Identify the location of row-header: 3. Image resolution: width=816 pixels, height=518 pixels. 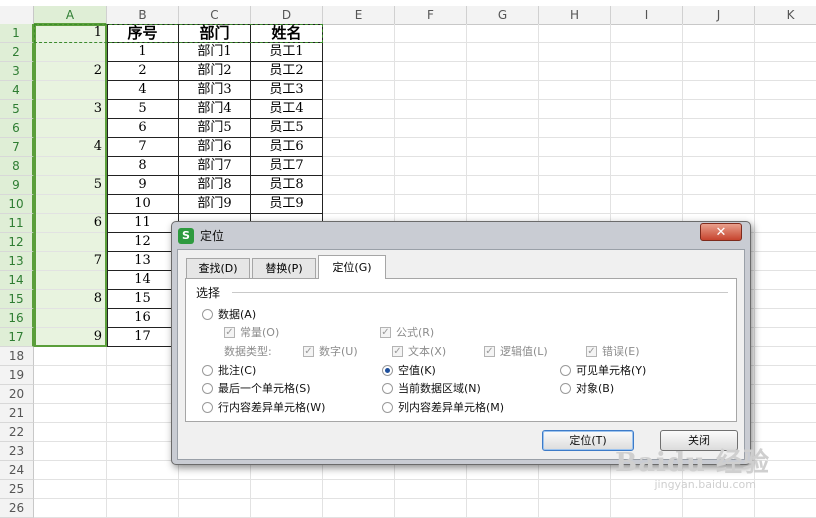
(17, 71).